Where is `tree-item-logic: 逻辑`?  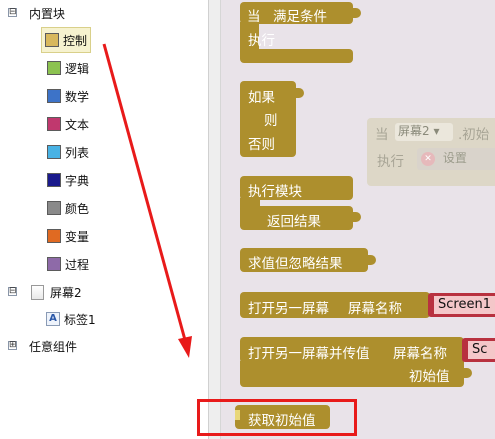 tree-item-logic: 逻辑 is located at coordinates (68, 68).